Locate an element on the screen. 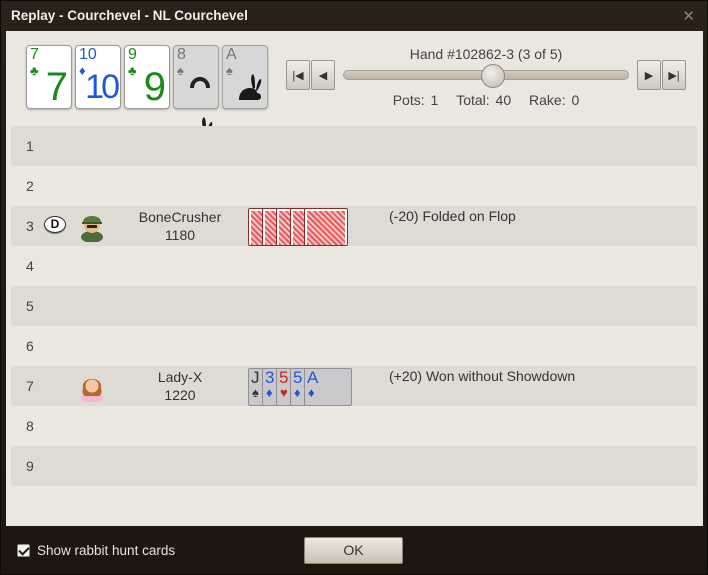 Image resolution: width=708 pixels, height=575 pixels. soldier-avatar is located at coordinates (92, 226).